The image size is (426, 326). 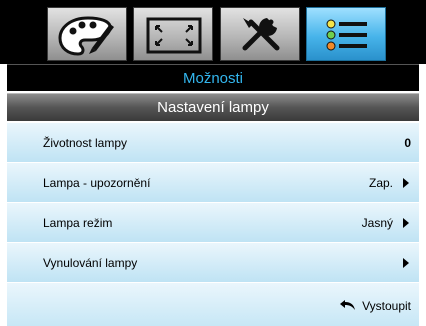 What do you see at coordinates (213, 183) in the screenshot?
I see `row-lamp-reminder: Lampa - upozornění Zap.` at bounding box center [213, 183].